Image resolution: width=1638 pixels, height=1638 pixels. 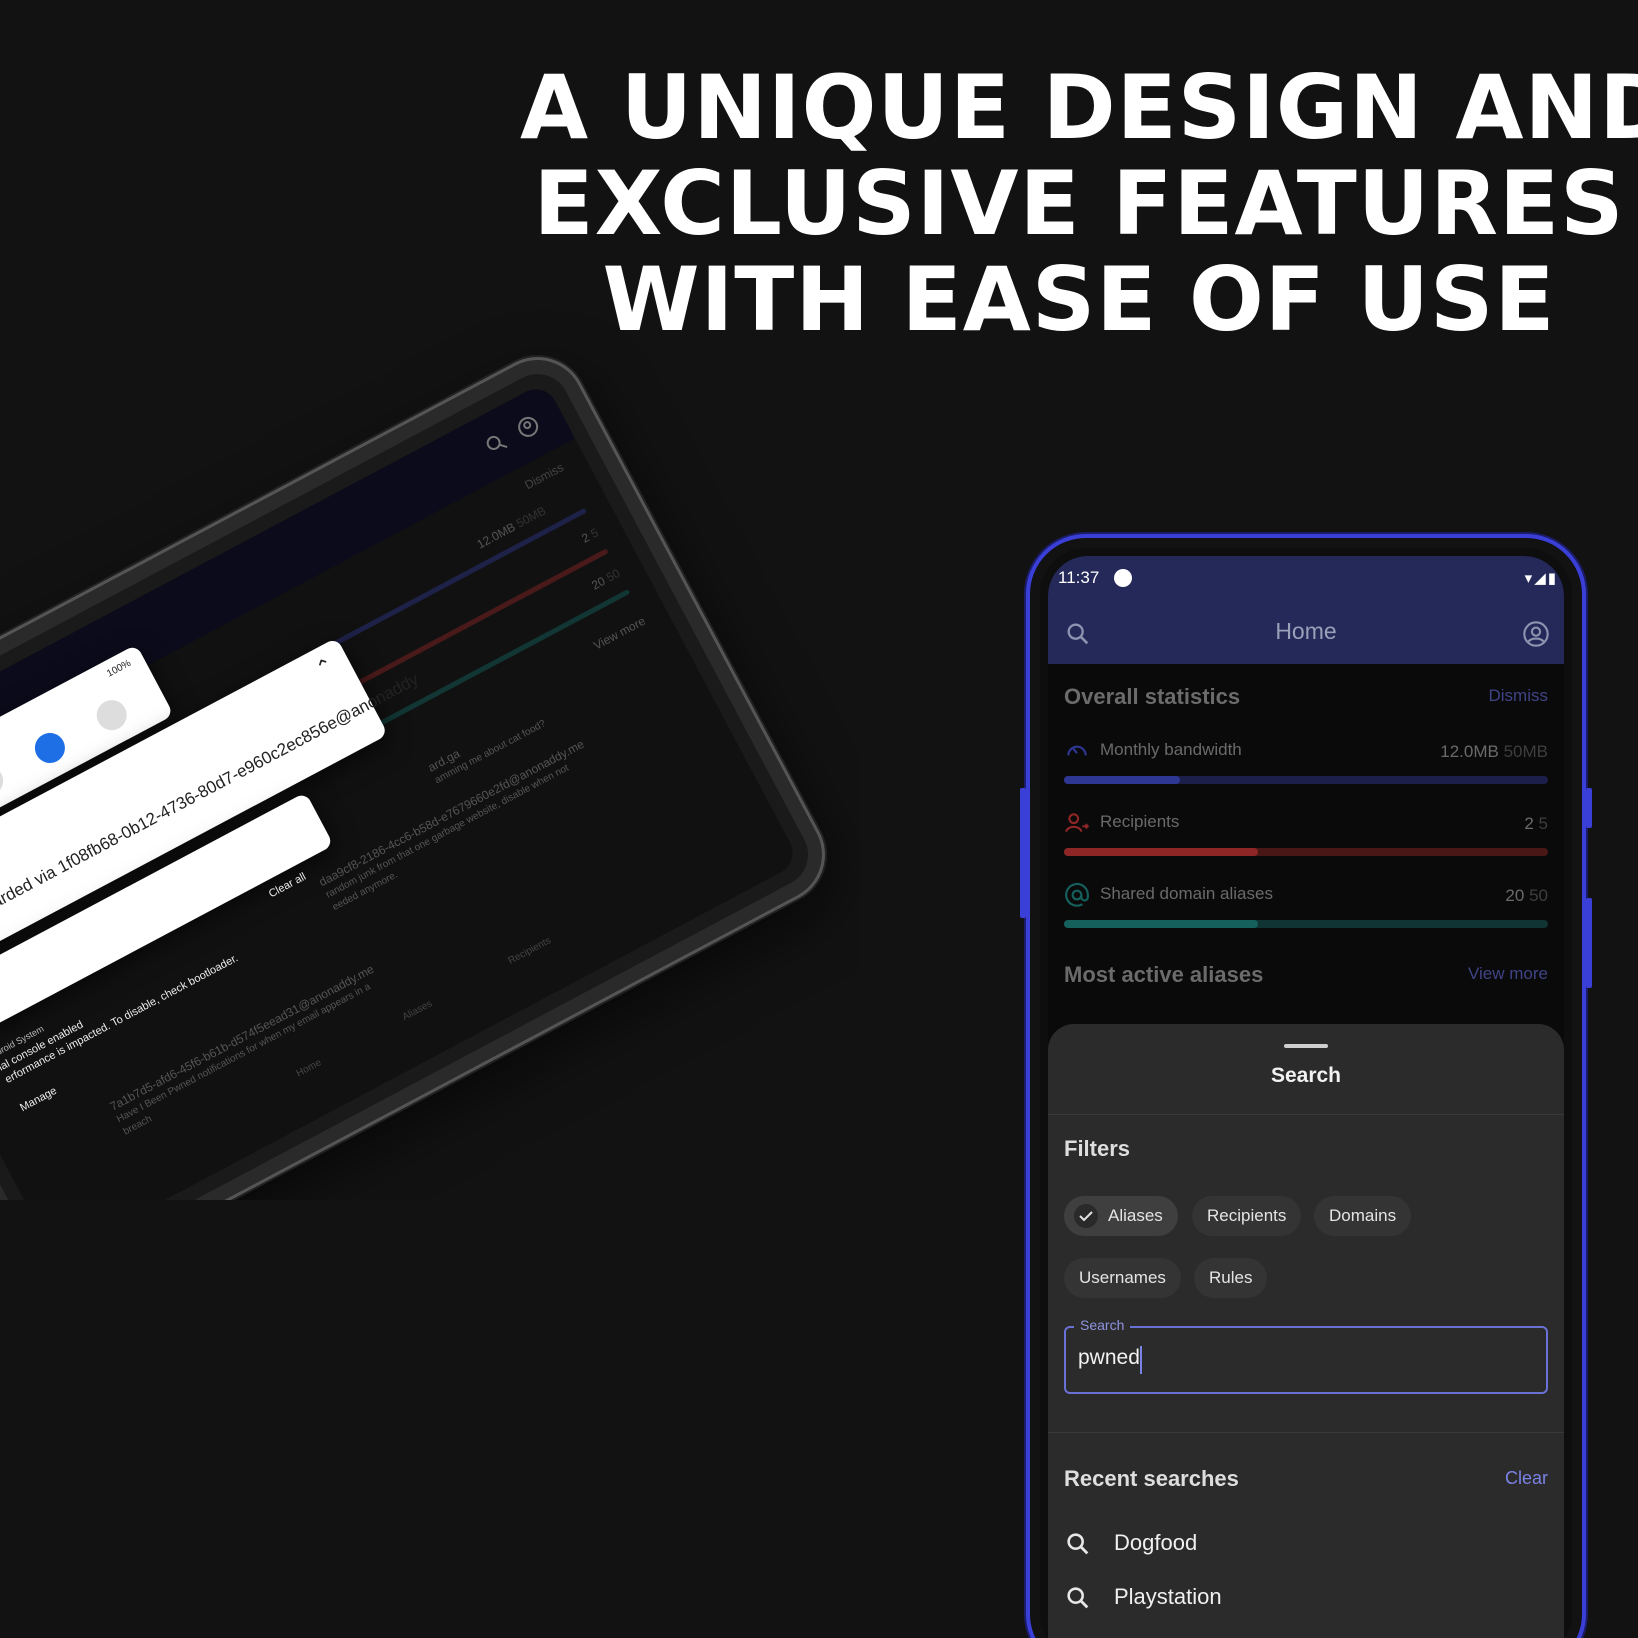 I want to click on view-more-button: View more, so click(x=1508, y=974).